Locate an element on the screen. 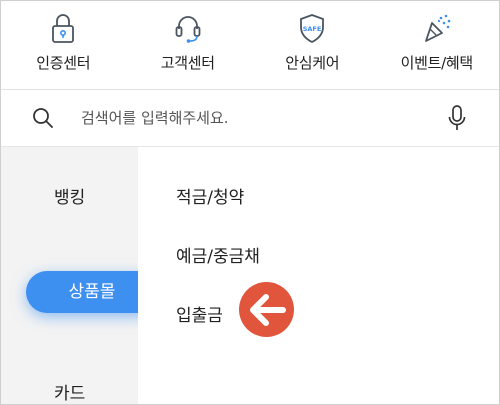 The width and height of the screenshot is (500, 405). quick-menu-label: 안심케어 is located at coordinates (312, 63).